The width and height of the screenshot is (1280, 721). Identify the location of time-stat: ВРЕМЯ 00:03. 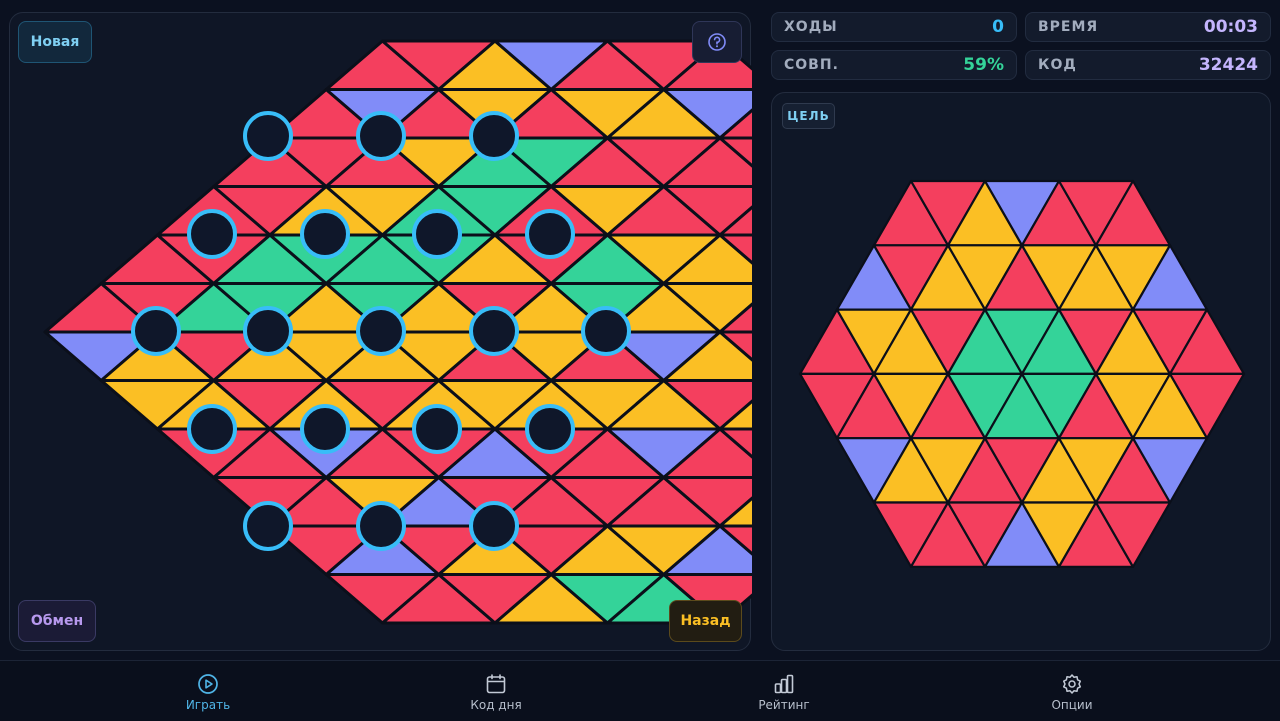
(1148, 27).